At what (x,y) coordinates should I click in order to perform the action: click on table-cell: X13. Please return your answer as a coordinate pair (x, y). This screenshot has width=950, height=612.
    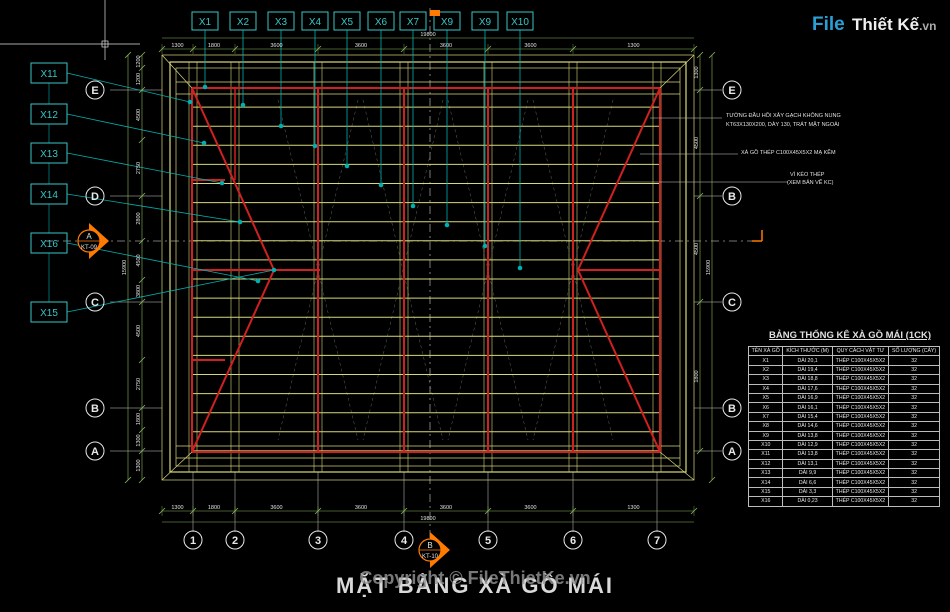
    Looking at the image, I should click on (765, 473).